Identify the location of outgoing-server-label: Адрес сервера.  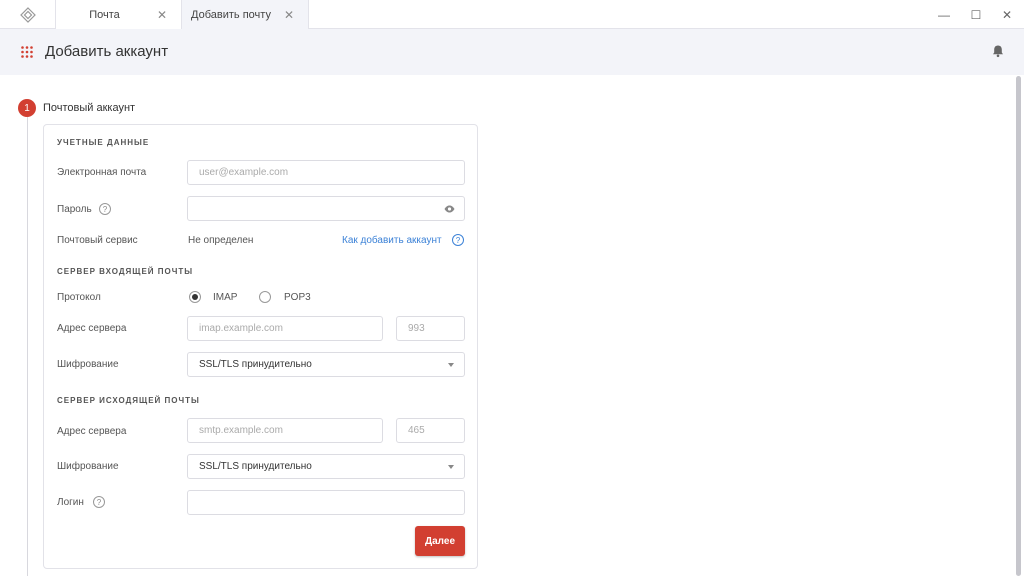
(92, 431).